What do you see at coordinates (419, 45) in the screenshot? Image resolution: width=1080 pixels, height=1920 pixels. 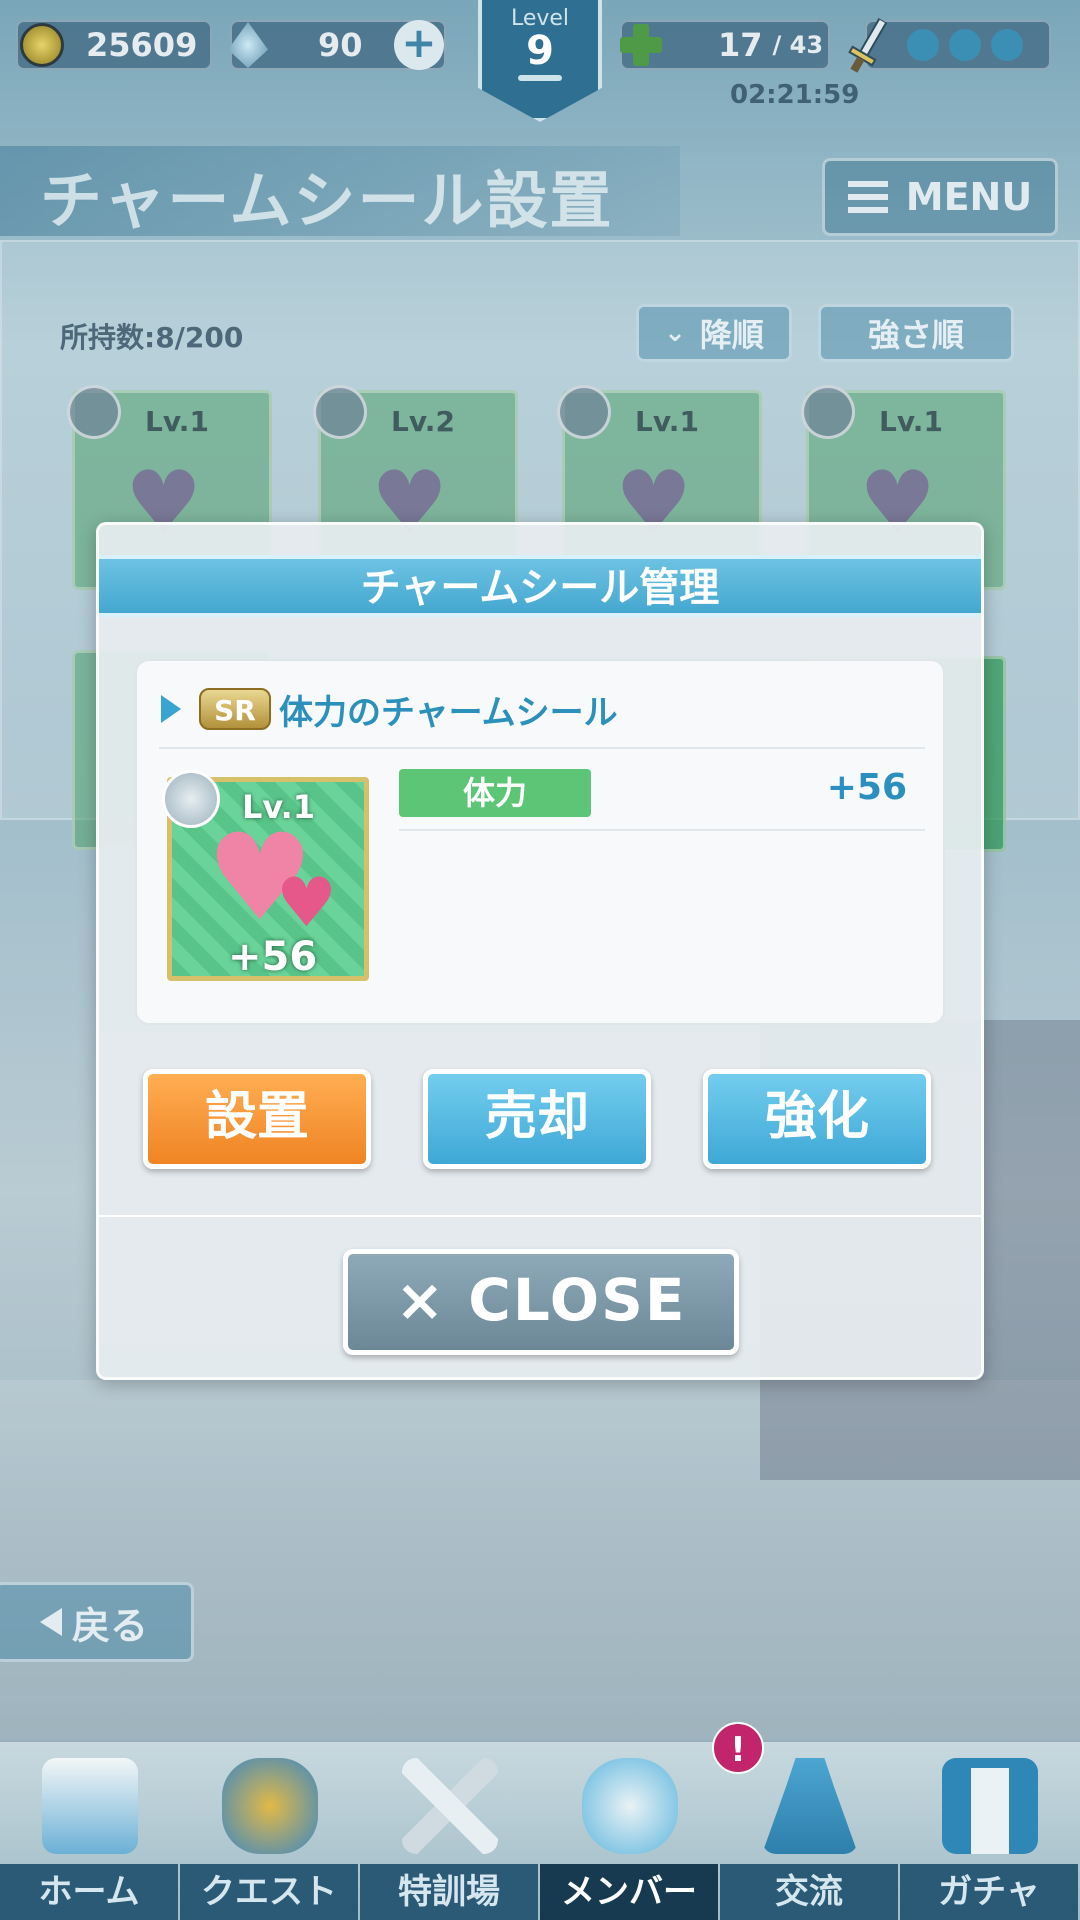 I see `add-gems-button: +` at bounding box center [419, 45].